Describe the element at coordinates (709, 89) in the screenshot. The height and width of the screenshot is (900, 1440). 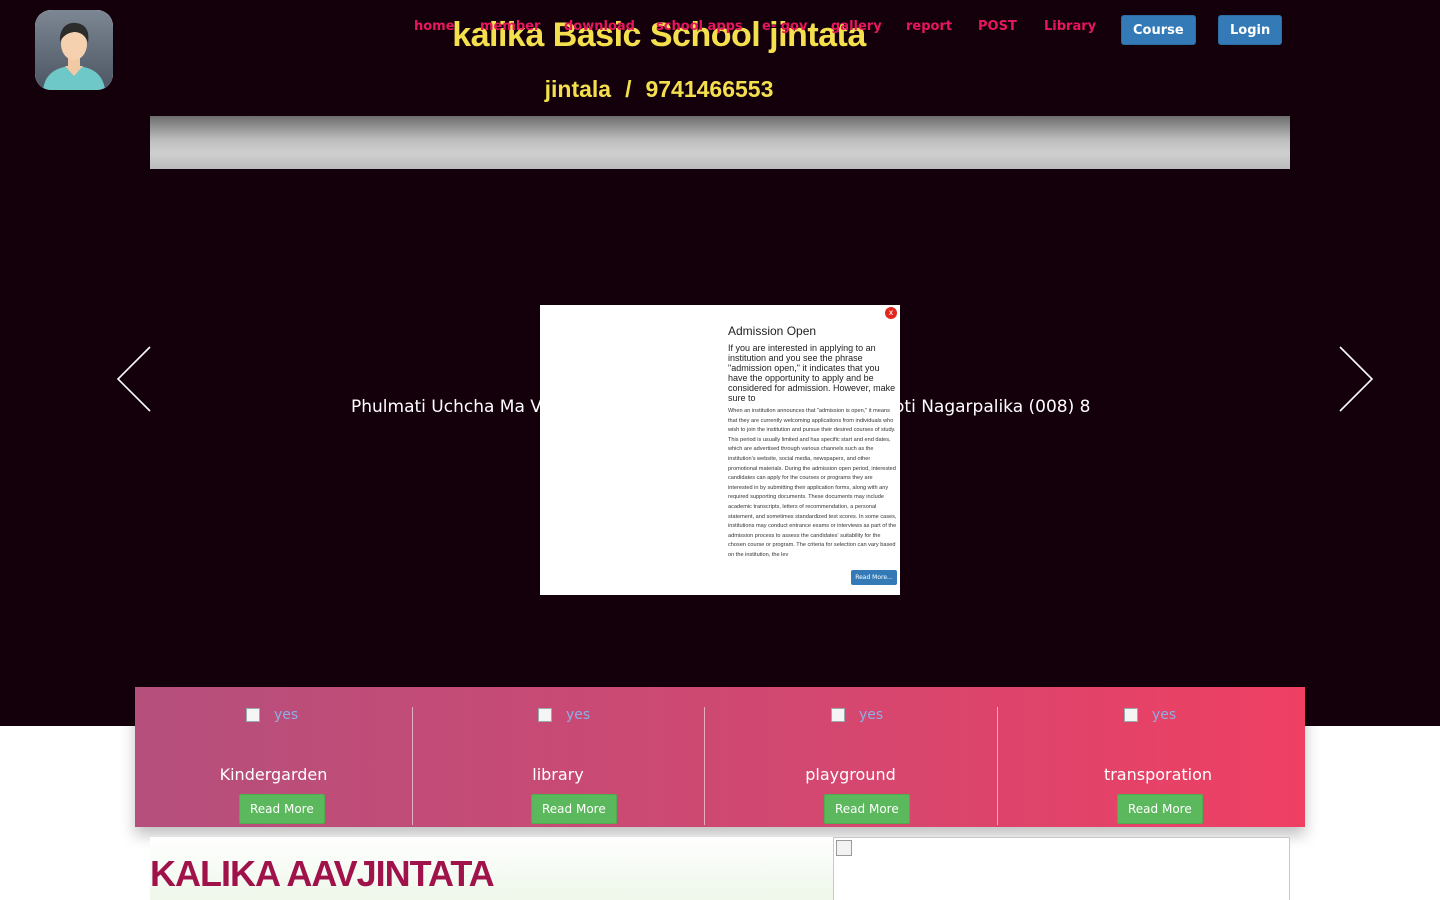
I see `phone-number: 9741466553` at that location.